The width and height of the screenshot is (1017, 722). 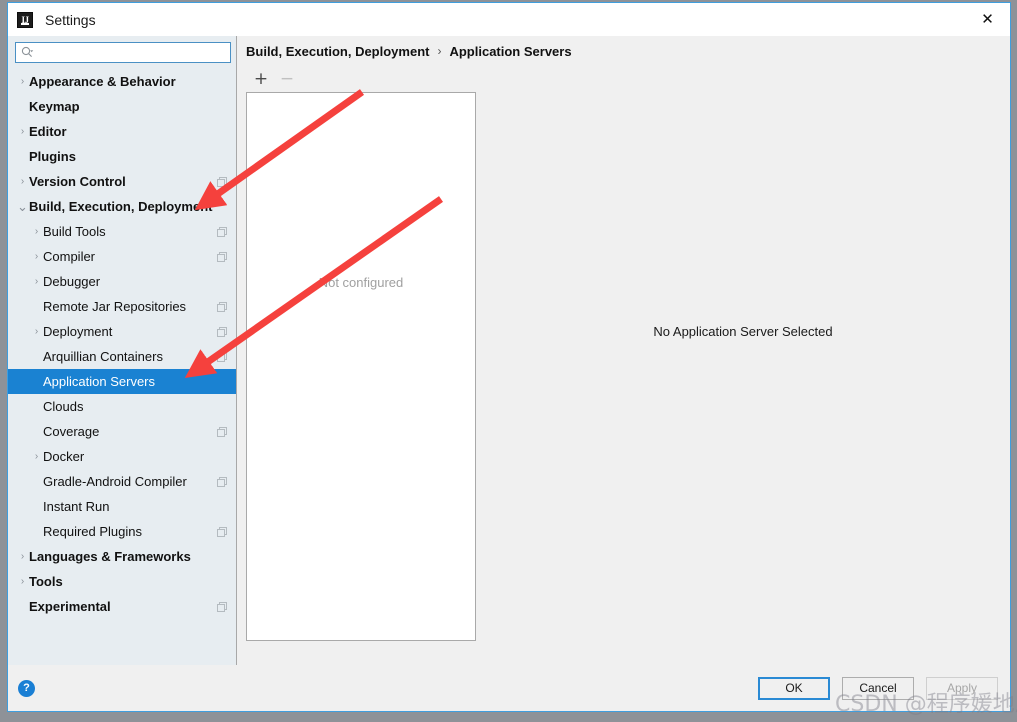 What do you see at coordinates (509, 19) in the screenshot?
I see `title-bar: IJ Settings ✕` at bounding box center [509, 19].